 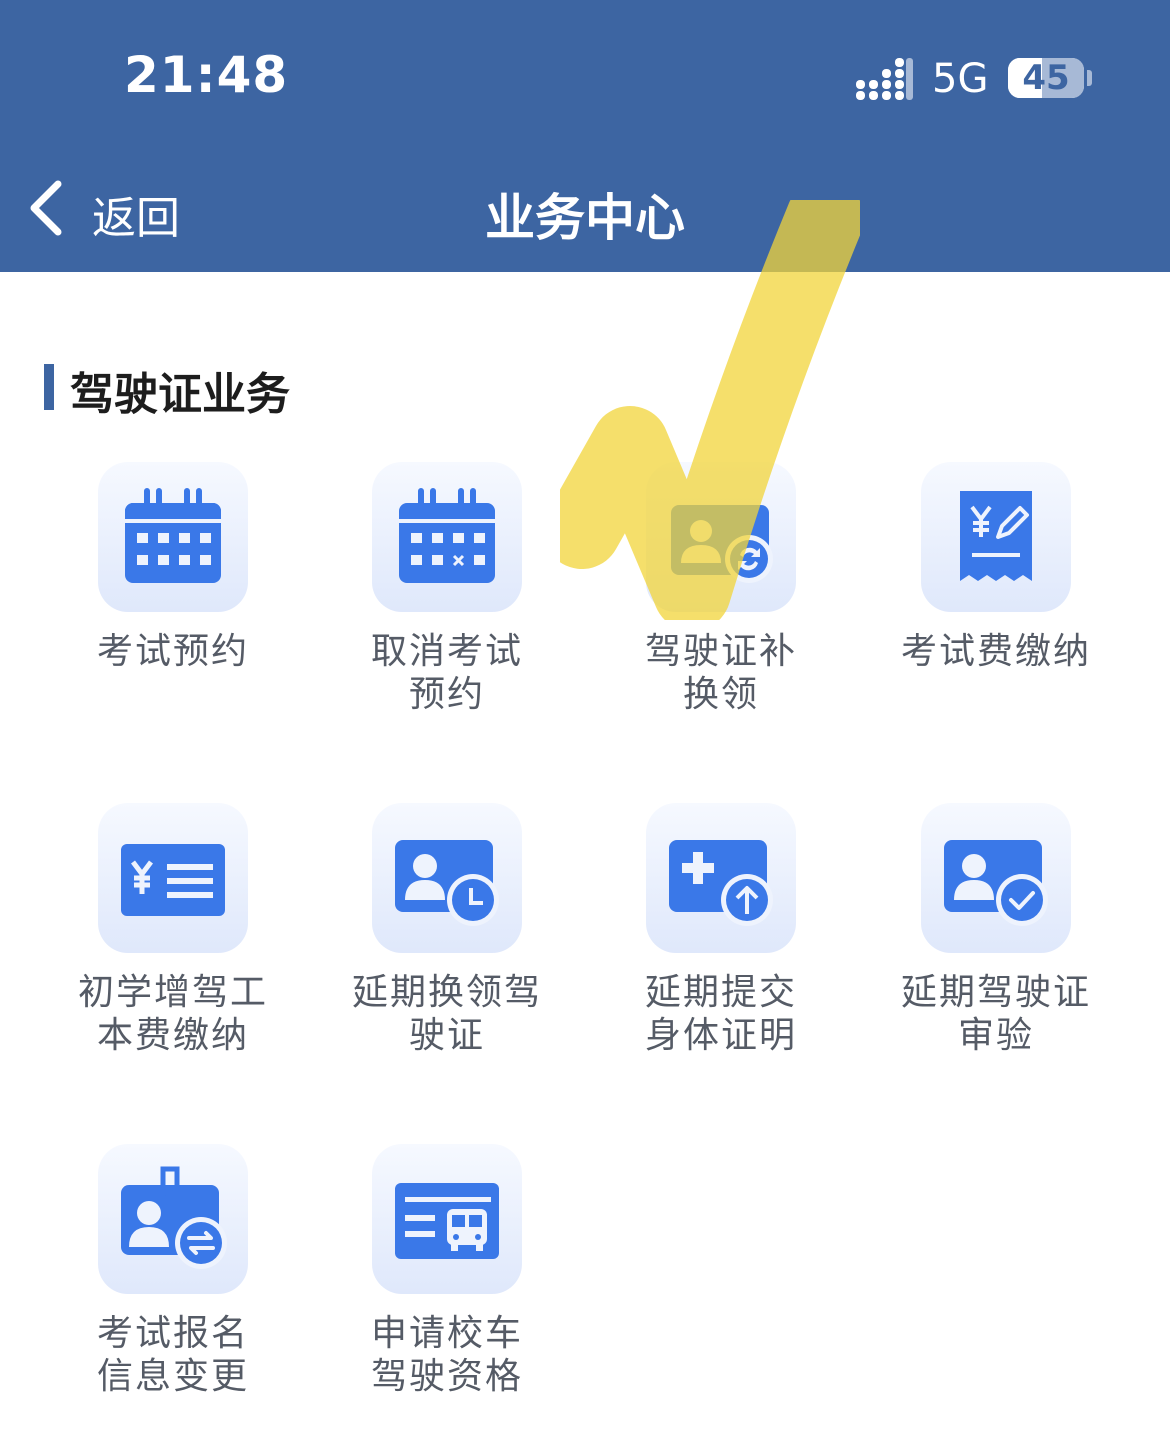 What do you see at coordinates (996, 883) in the screenshot?
I see `license-check-icon` at bounding box center [996, 883].